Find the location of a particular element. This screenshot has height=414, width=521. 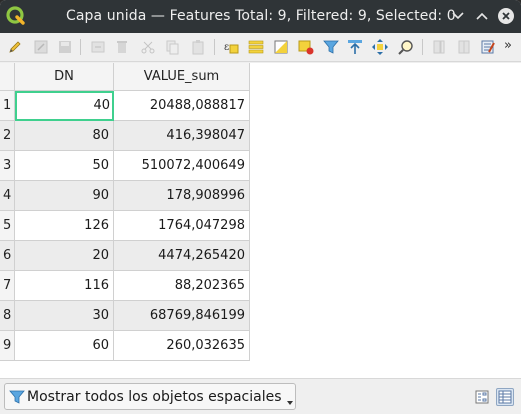

bottom-bar: Mostrar todos los objetos espaciales is located at coordinates (260, 396).